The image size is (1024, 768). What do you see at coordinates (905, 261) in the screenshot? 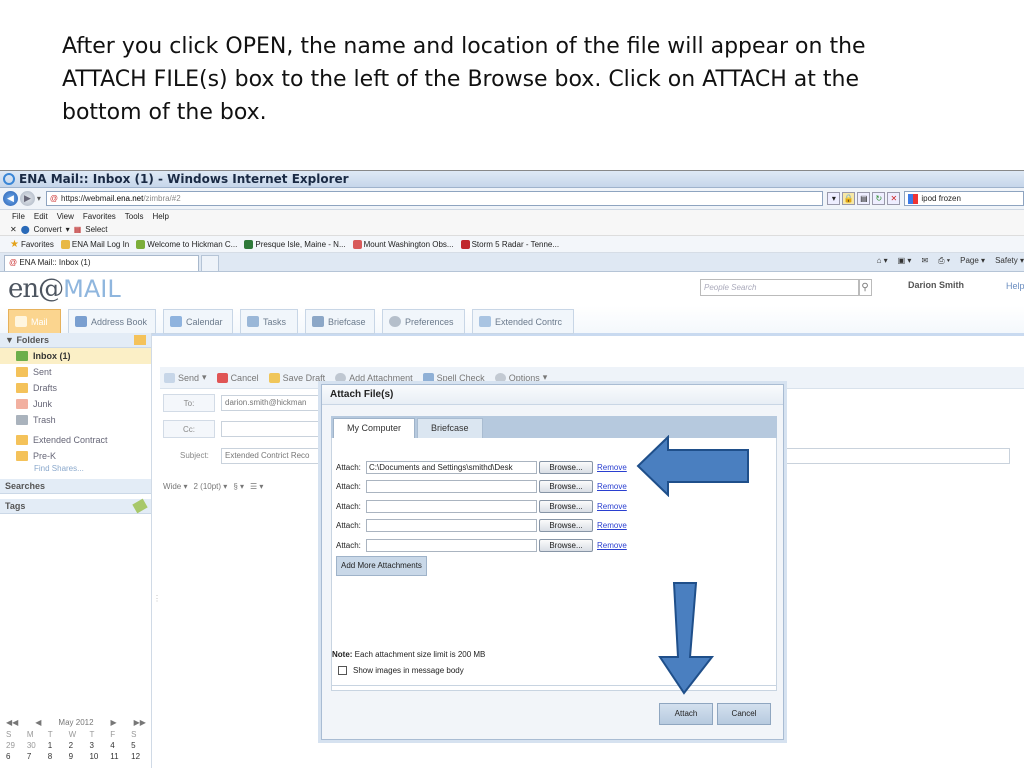
I see `feeds-icon: ▣ ▾` at bounding box center [905, 261].